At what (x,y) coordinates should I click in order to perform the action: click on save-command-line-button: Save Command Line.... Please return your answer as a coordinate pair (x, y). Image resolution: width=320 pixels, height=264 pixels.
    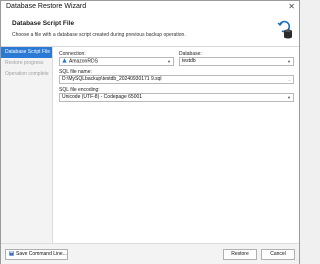
    Looking at the image, I should click on (36, 254).